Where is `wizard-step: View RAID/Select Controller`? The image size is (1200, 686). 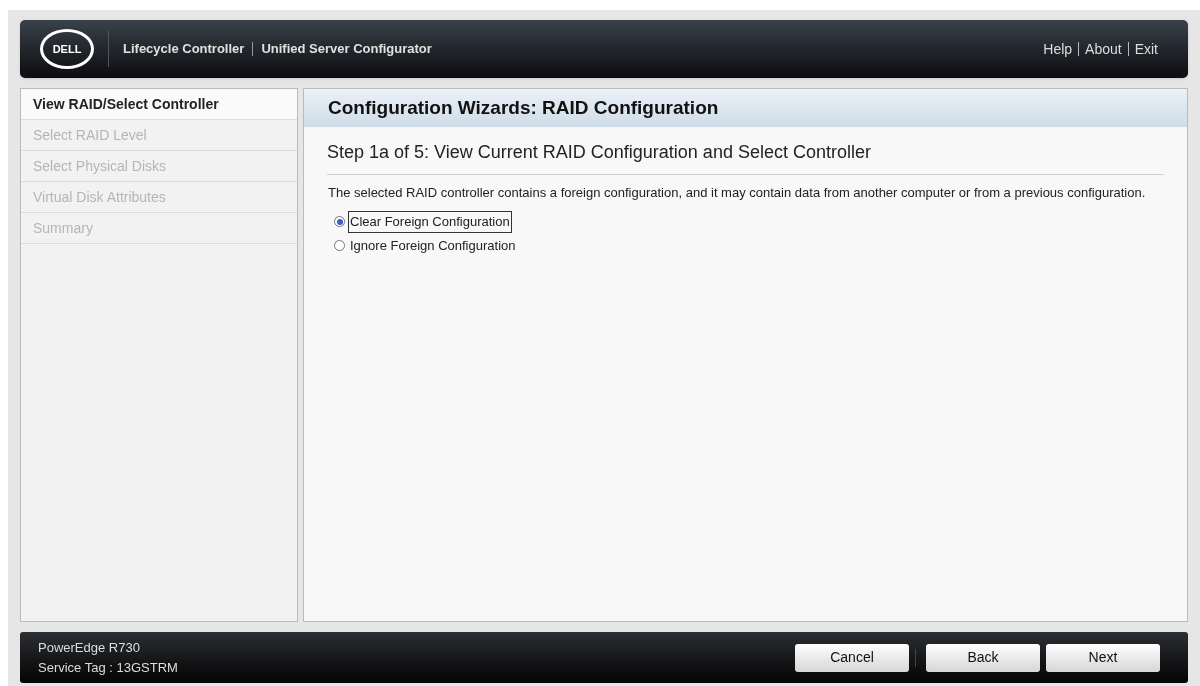 wizard-step: View RAID/Select Controller is located at coordinates (159, 104).